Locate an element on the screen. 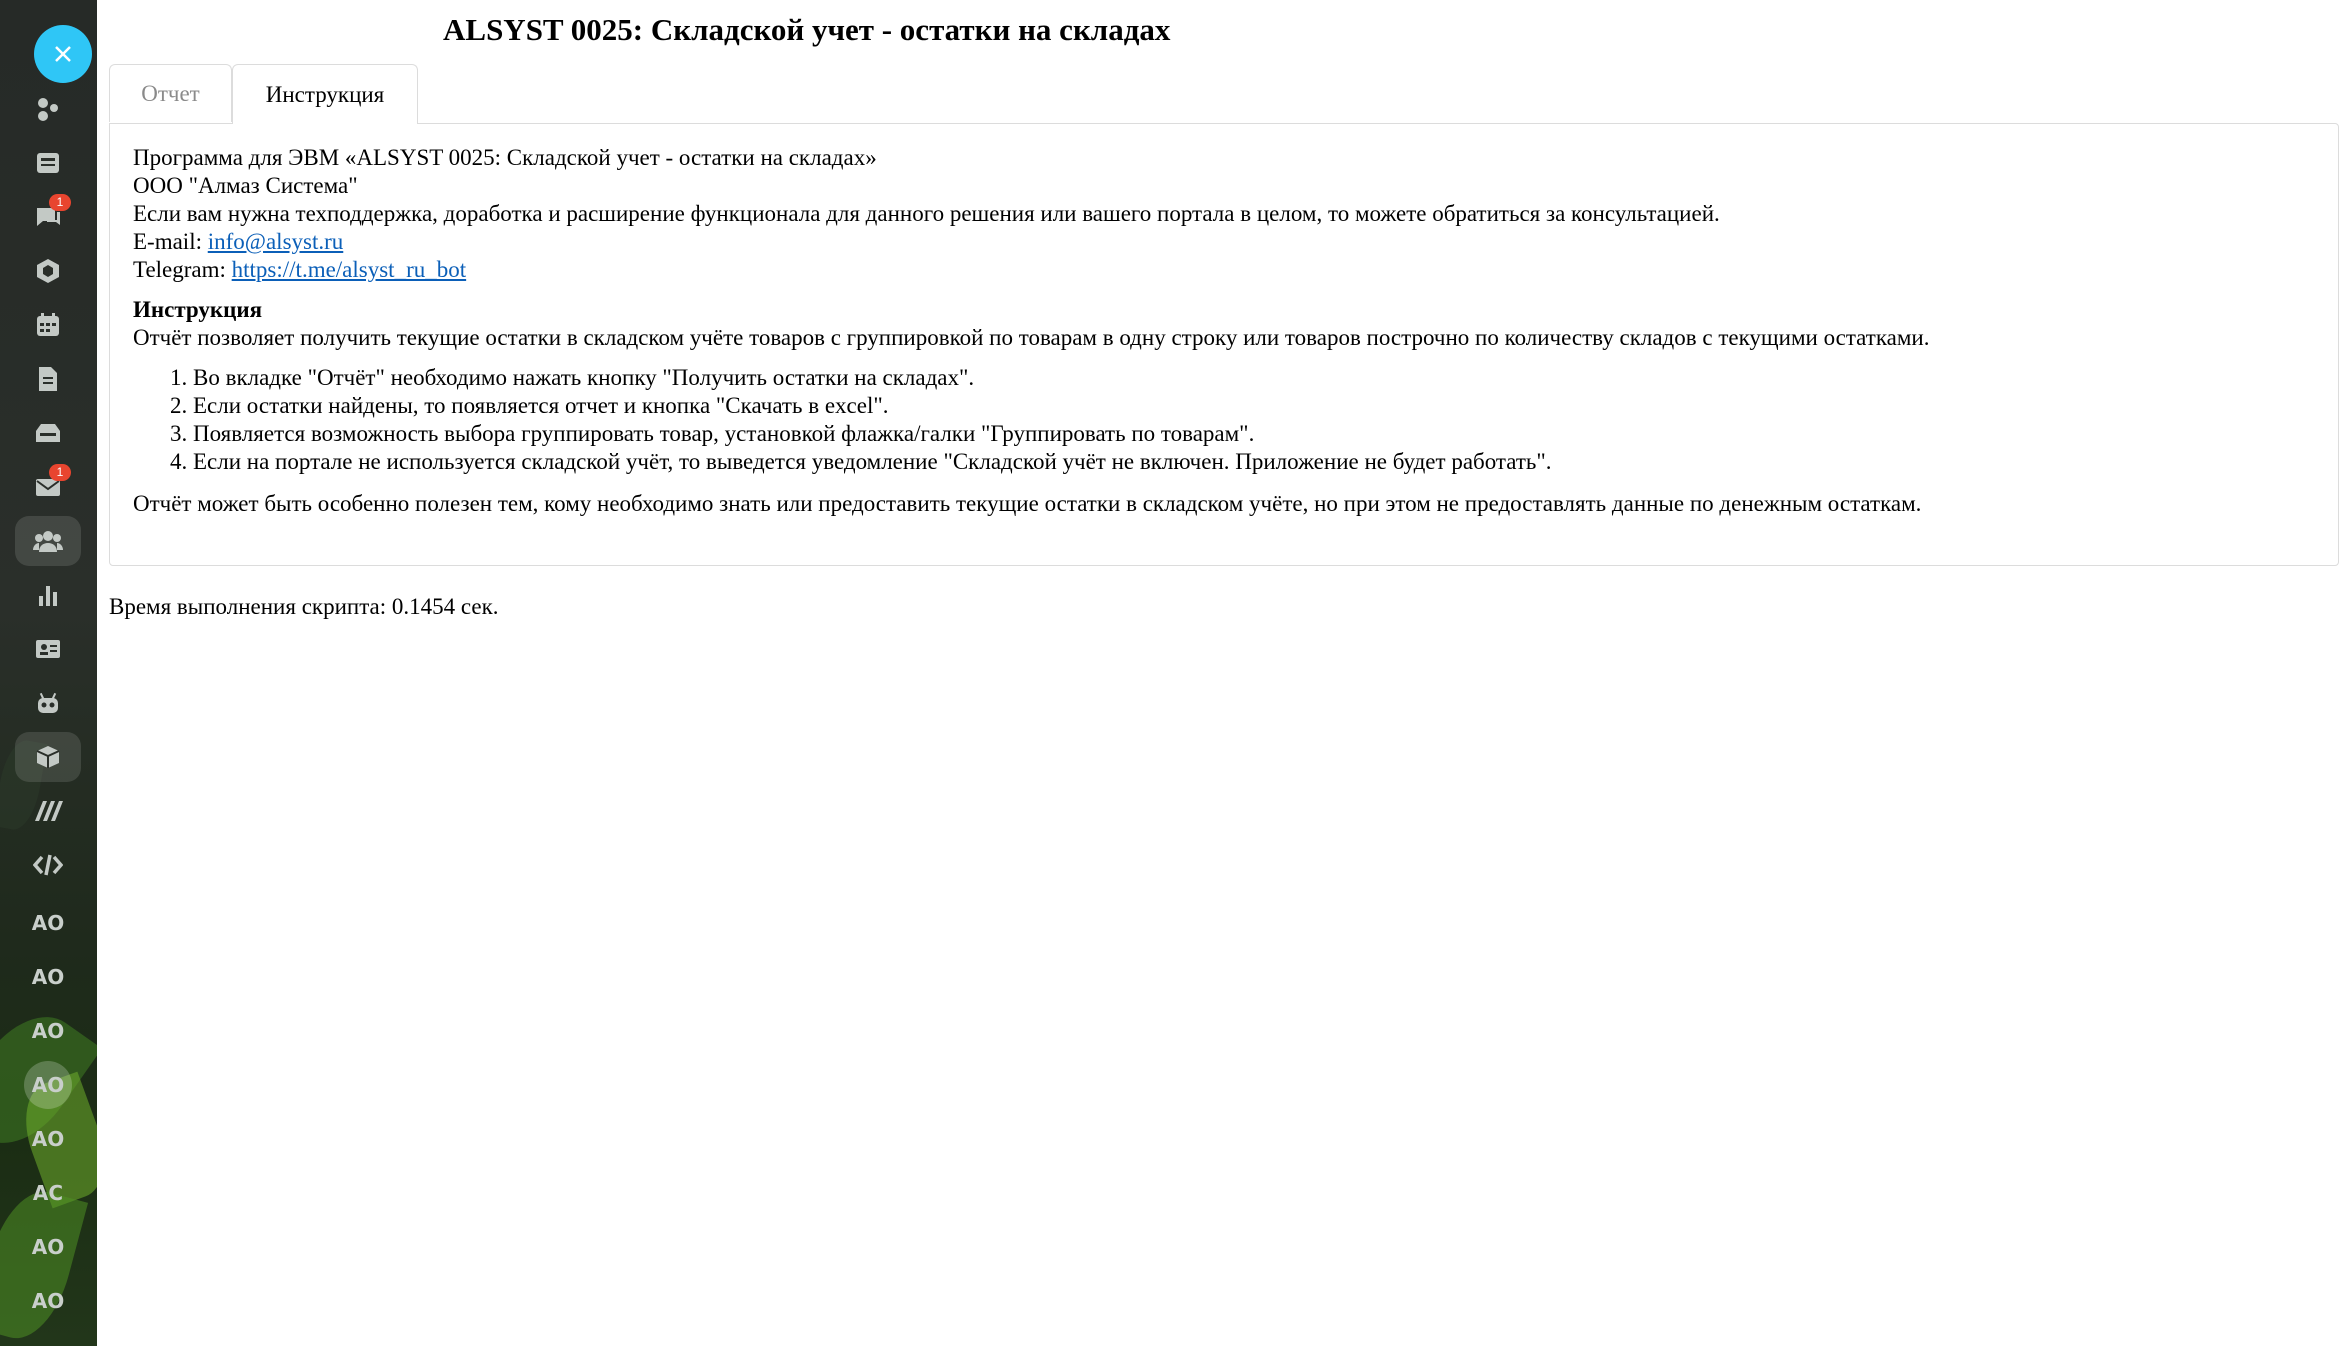  robot-icon is located at coordinates (48, 702).